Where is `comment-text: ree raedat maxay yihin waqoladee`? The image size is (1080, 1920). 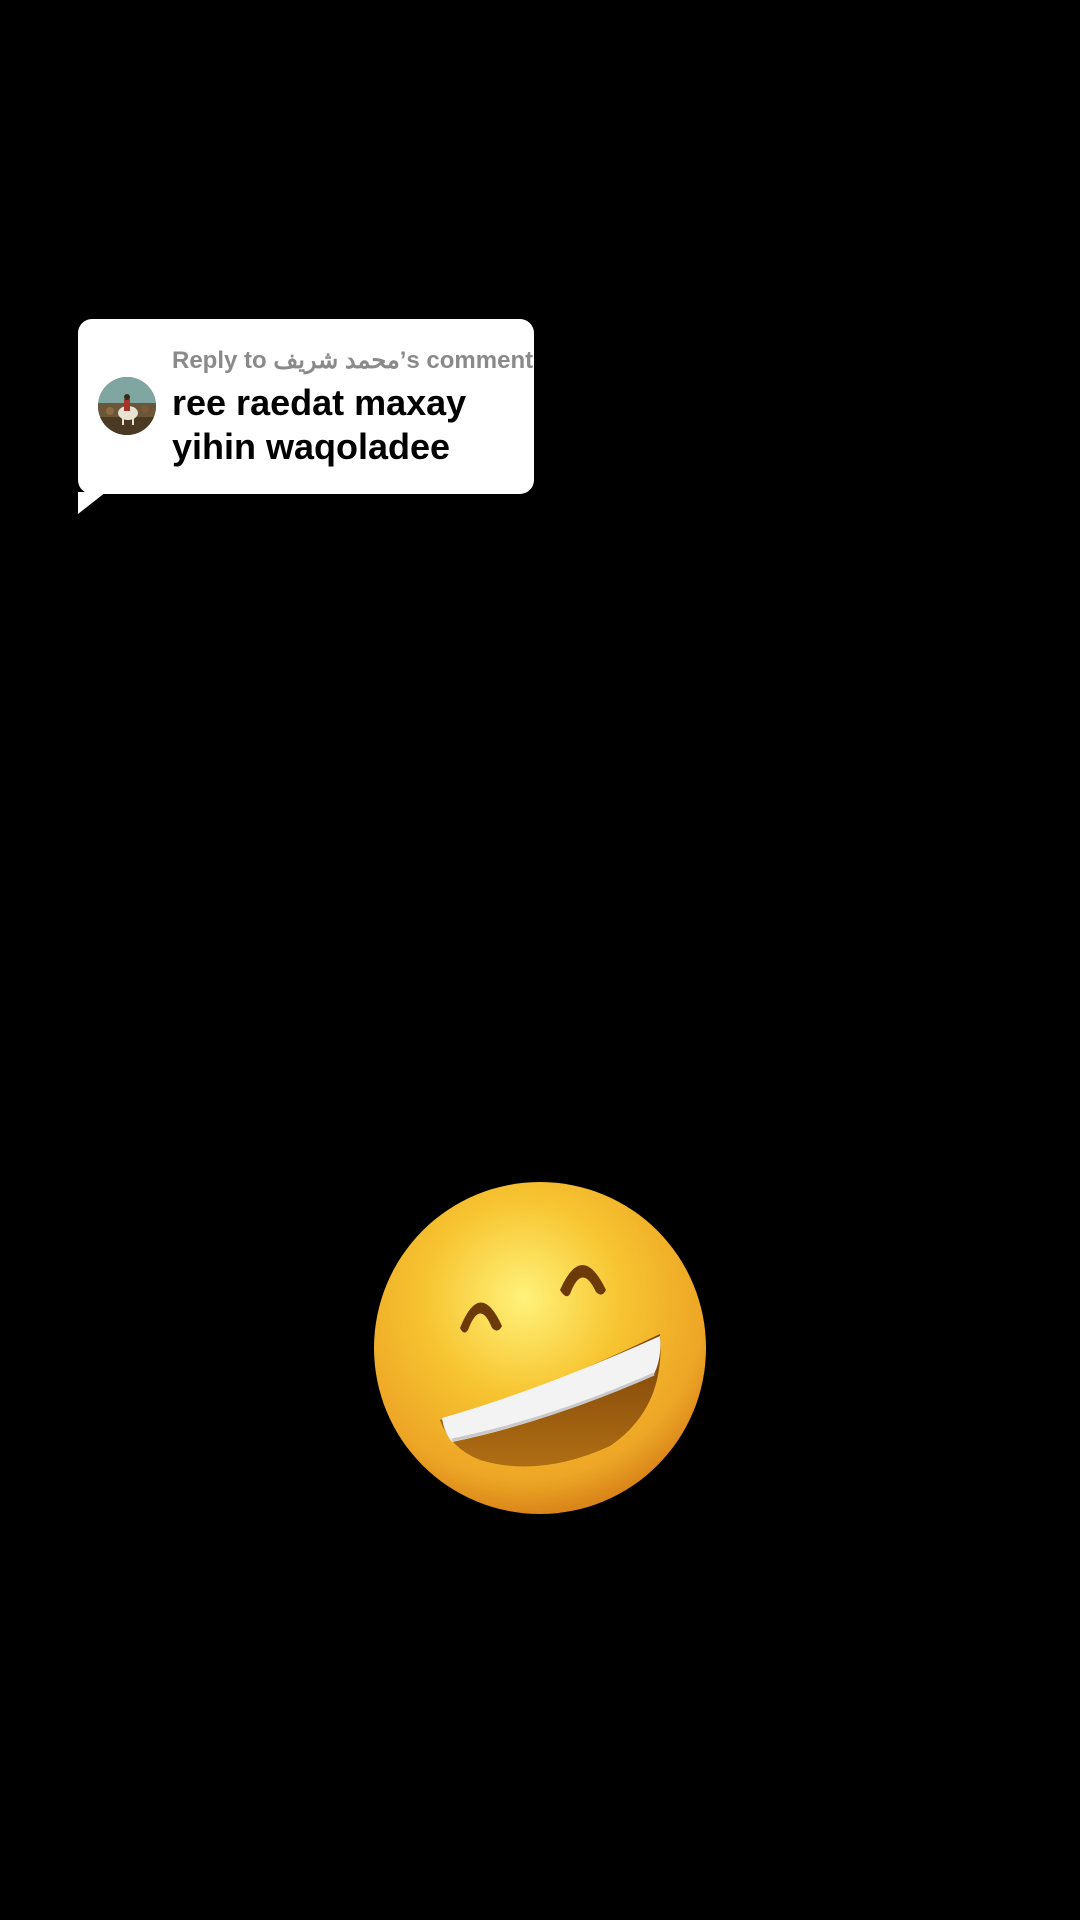
comment-text: ree raedat maxay yihin waqoladee is located at coordinates (319, 424).